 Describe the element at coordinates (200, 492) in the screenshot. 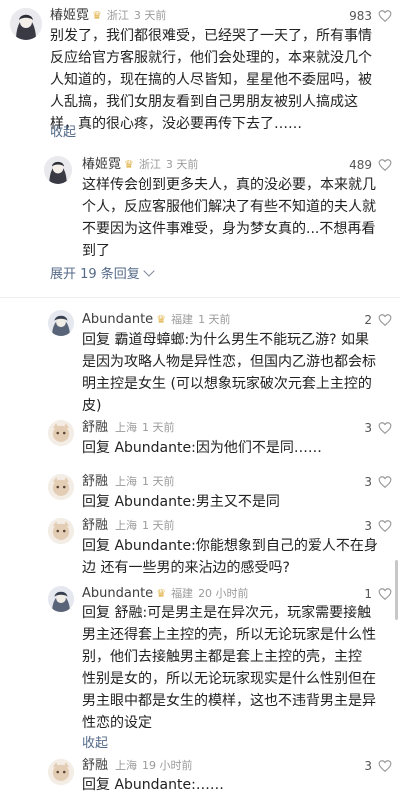

I see `comment-5: 舒融 上海 1 天前 3 回复 Abundante:男主又不是同` at that location.